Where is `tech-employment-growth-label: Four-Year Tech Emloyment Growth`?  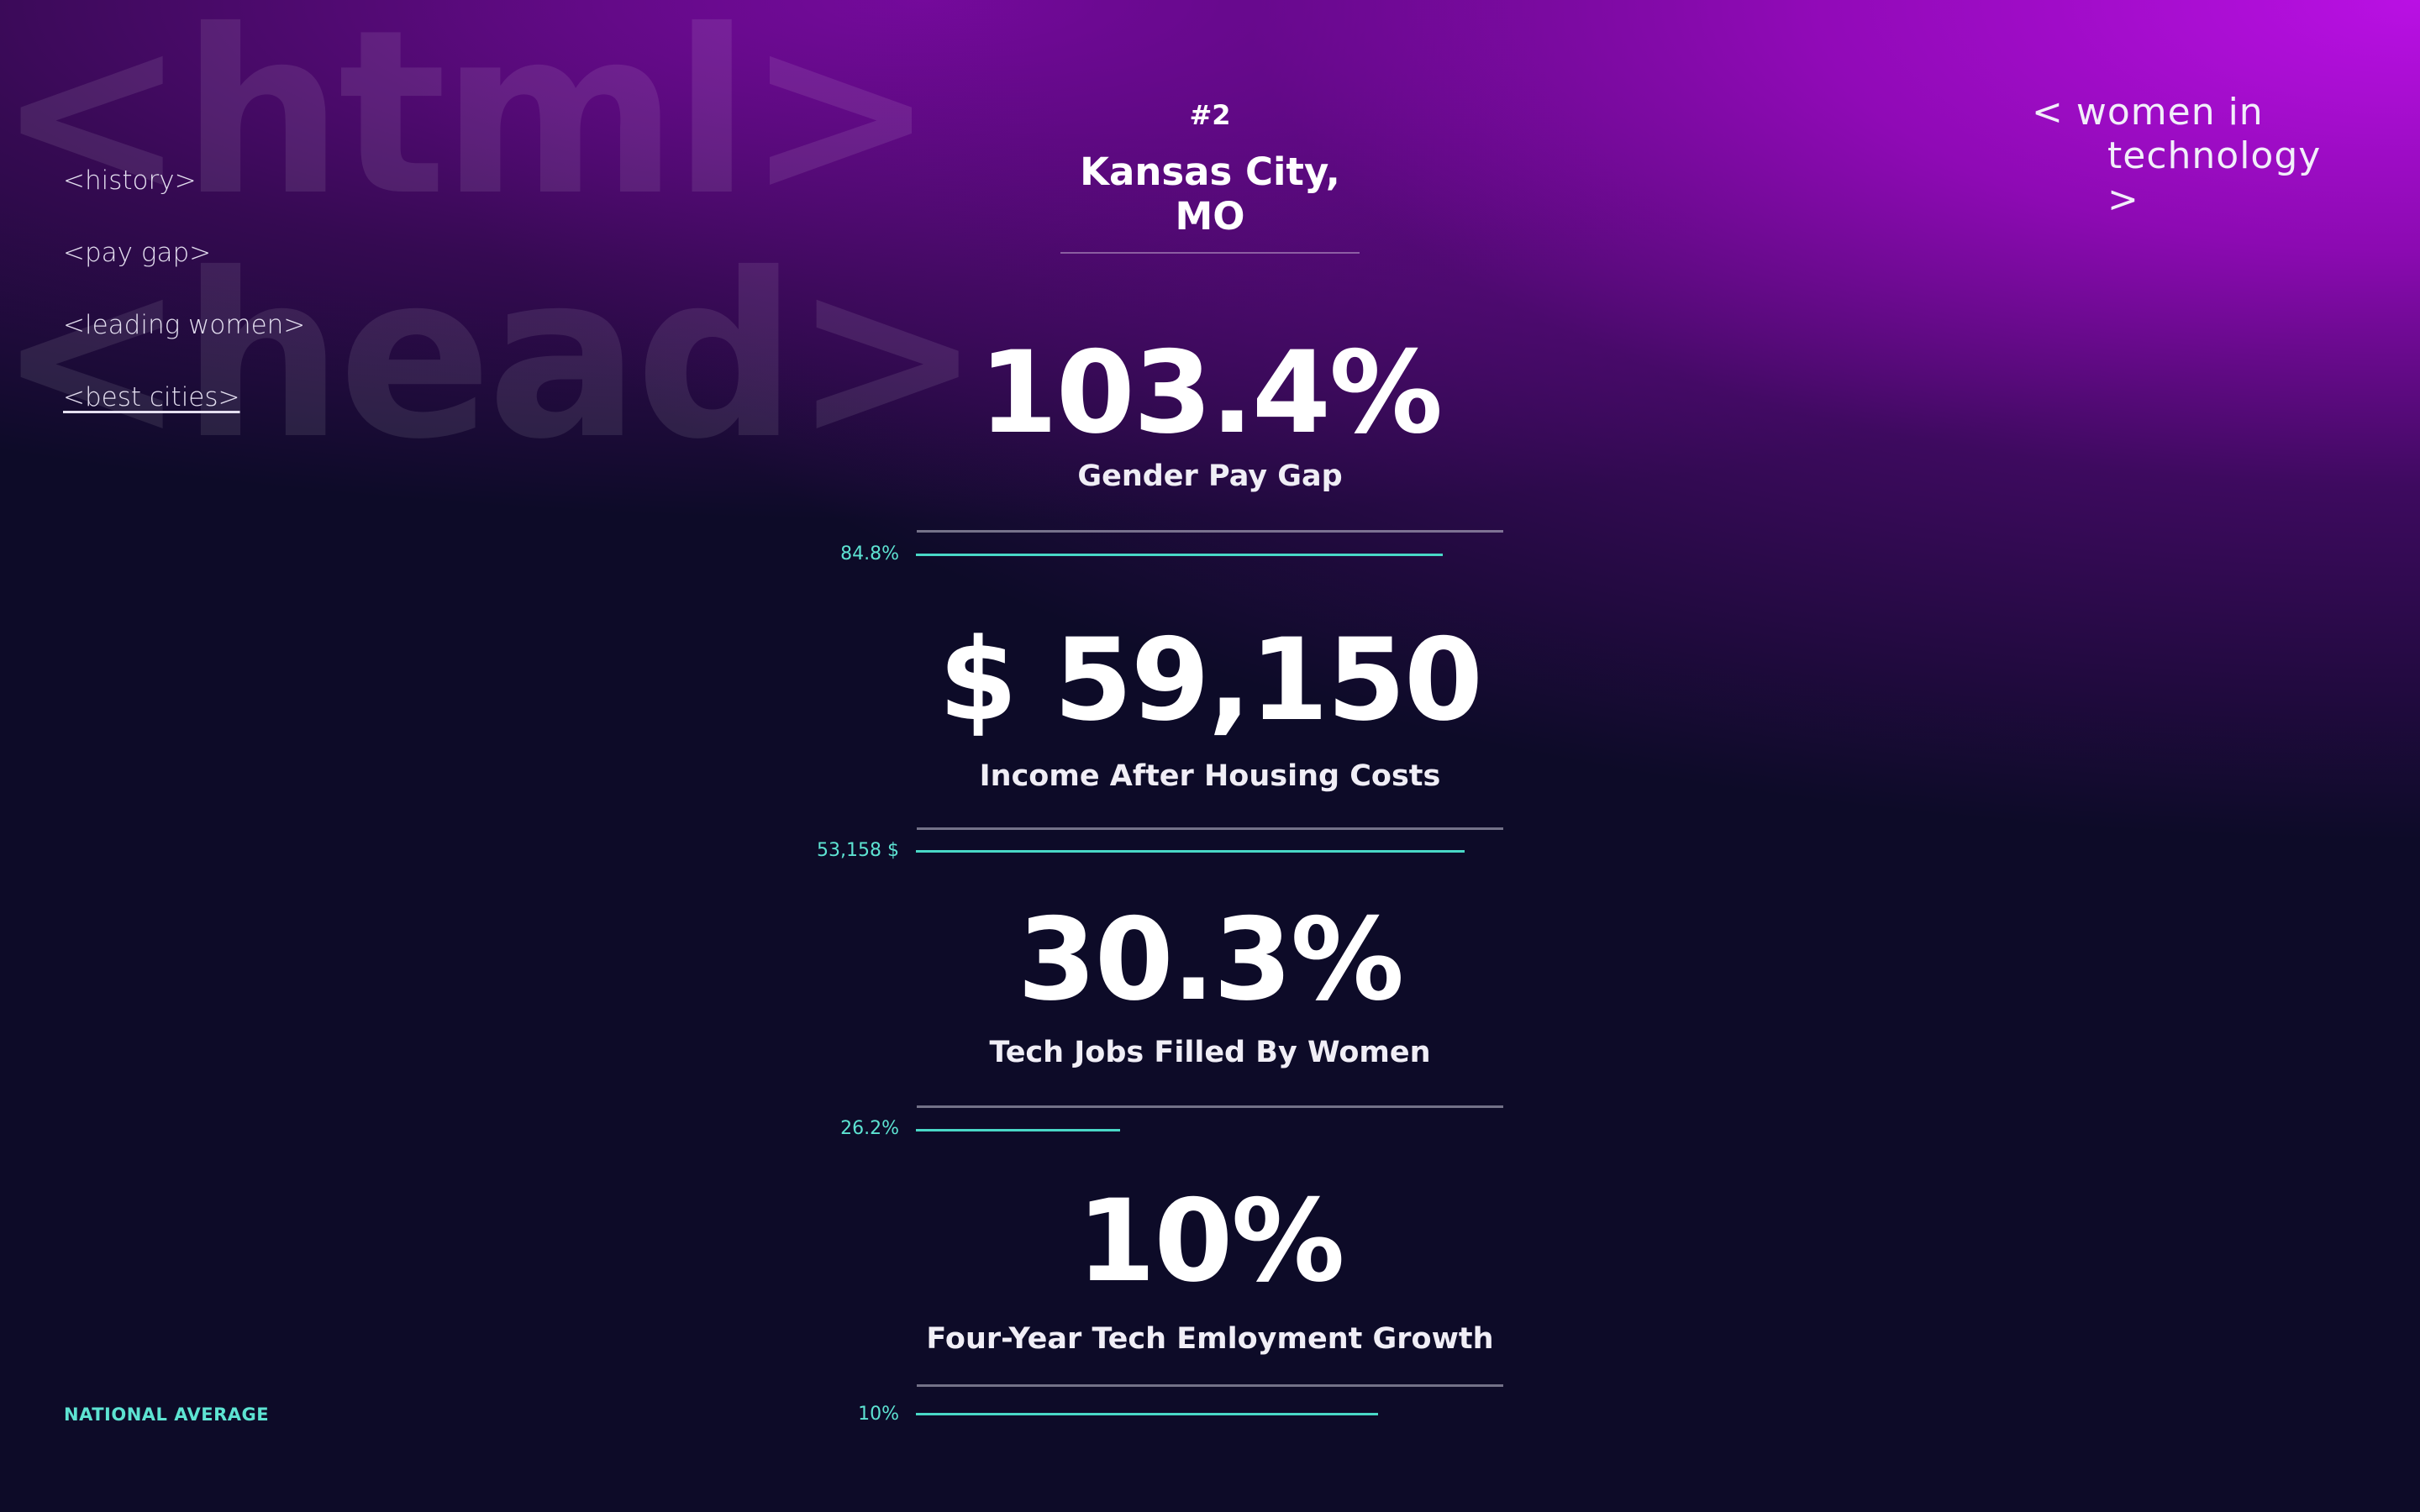
tech-employment-growth-label: Four-Year Tech Emloyment Growth is located at coordinates (1210, 1339).